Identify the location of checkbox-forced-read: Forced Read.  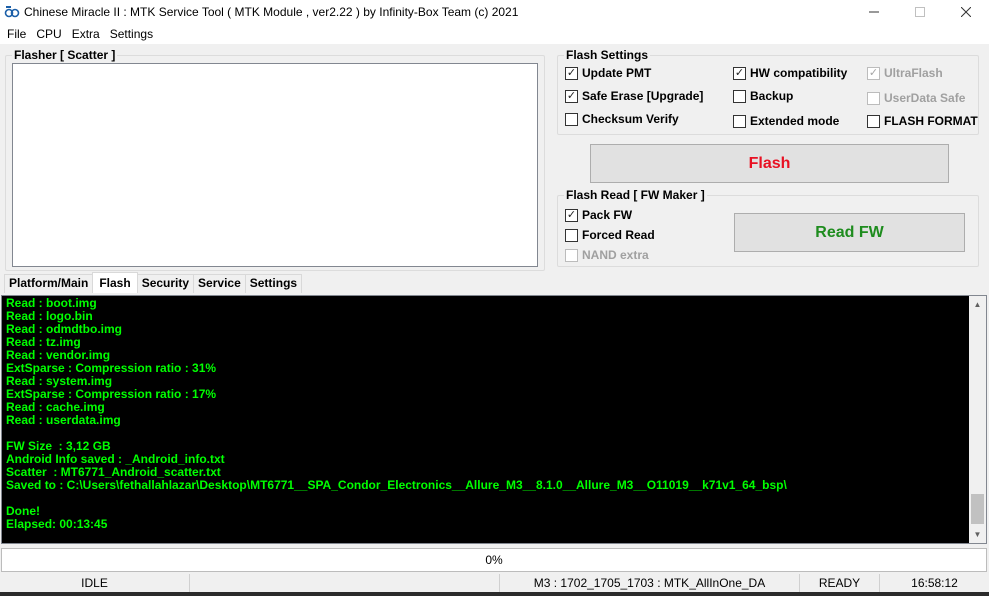
(610, 235).